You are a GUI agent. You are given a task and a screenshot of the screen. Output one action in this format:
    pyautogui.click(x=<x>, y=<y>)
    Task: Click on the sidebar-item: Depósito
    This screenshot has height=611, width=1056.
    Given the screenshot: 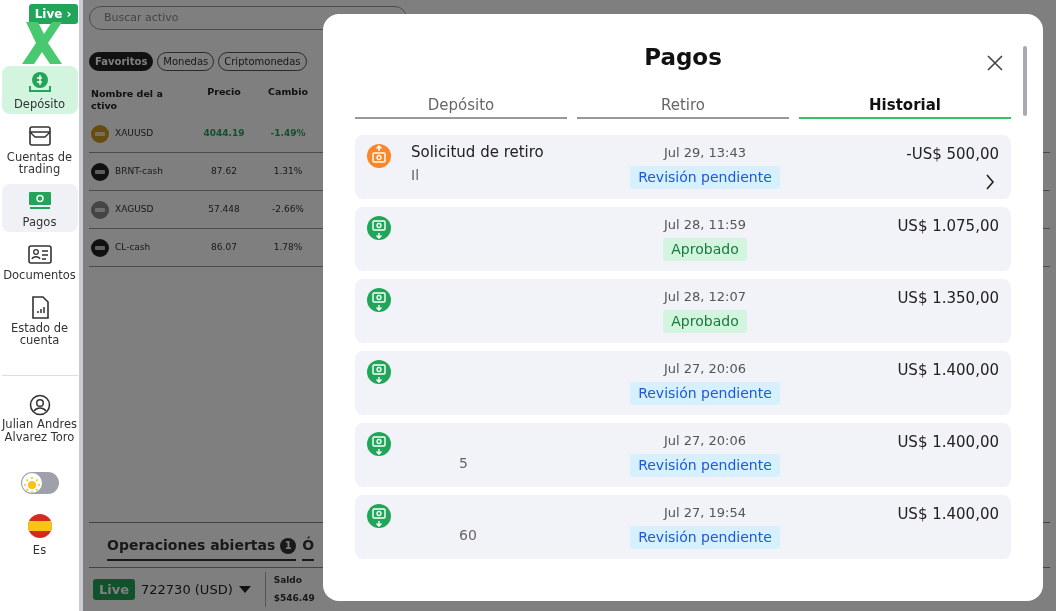 What is the action you would take?
    pyautogui.click(x=39, y=90)
    